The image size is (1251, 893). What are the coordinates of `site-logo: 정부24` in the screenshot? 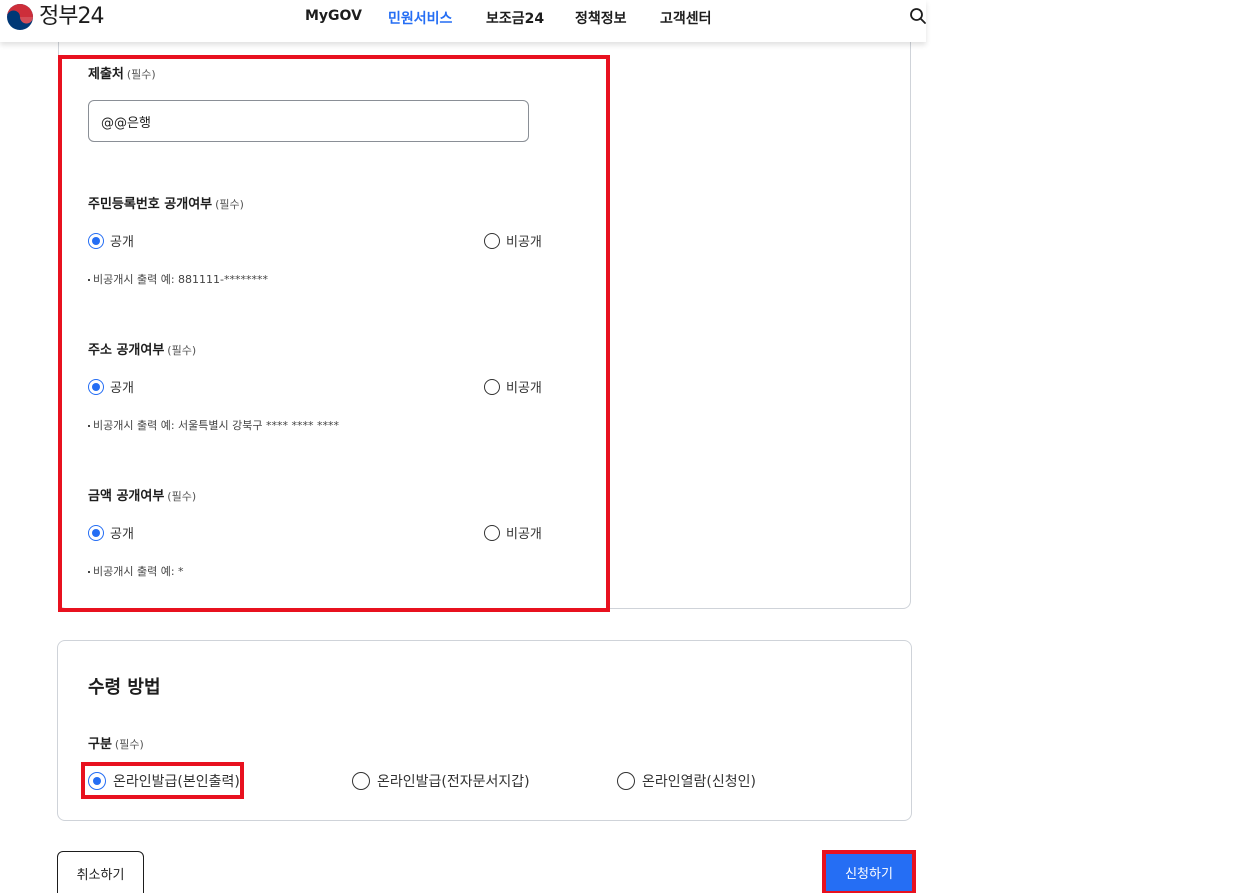 It's located at (55, 17).